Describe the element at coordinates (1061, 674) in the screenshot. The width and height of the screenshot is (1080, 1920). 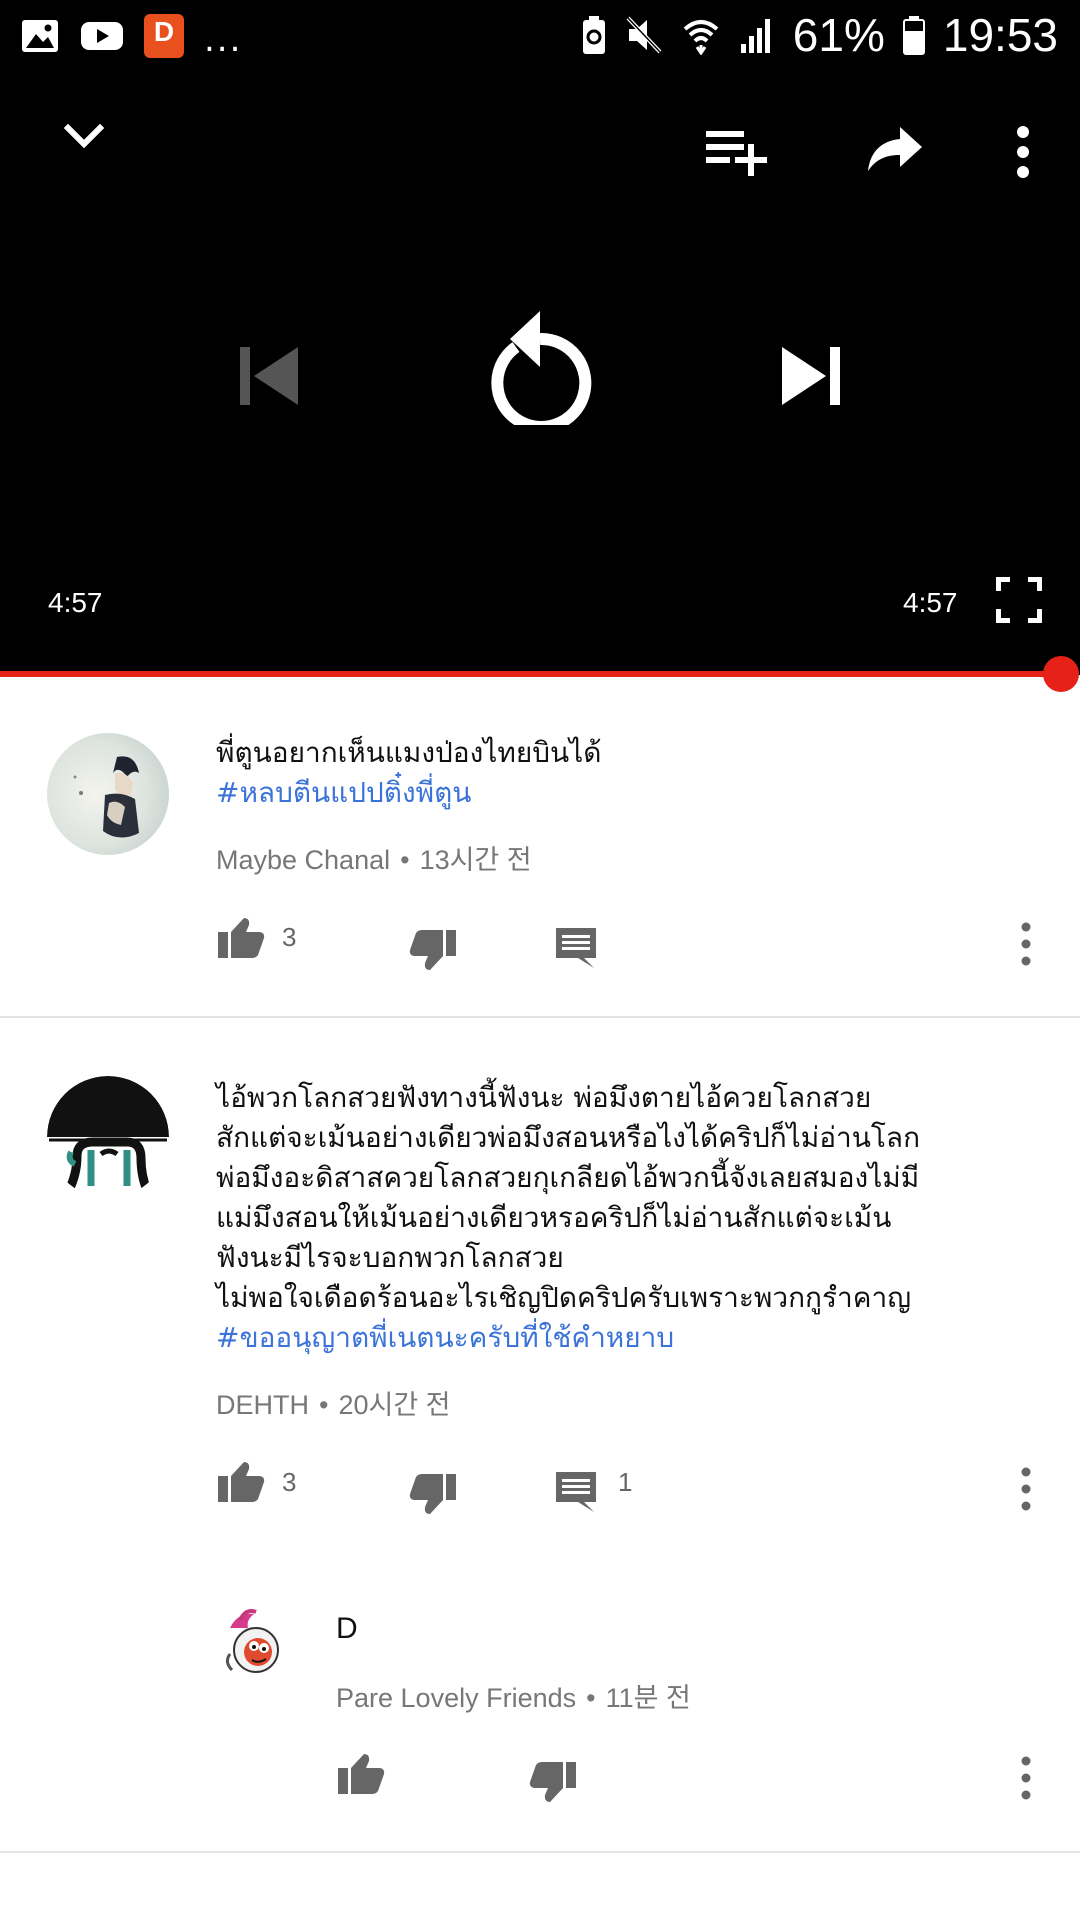
I see `progress-scrubber` at that location.